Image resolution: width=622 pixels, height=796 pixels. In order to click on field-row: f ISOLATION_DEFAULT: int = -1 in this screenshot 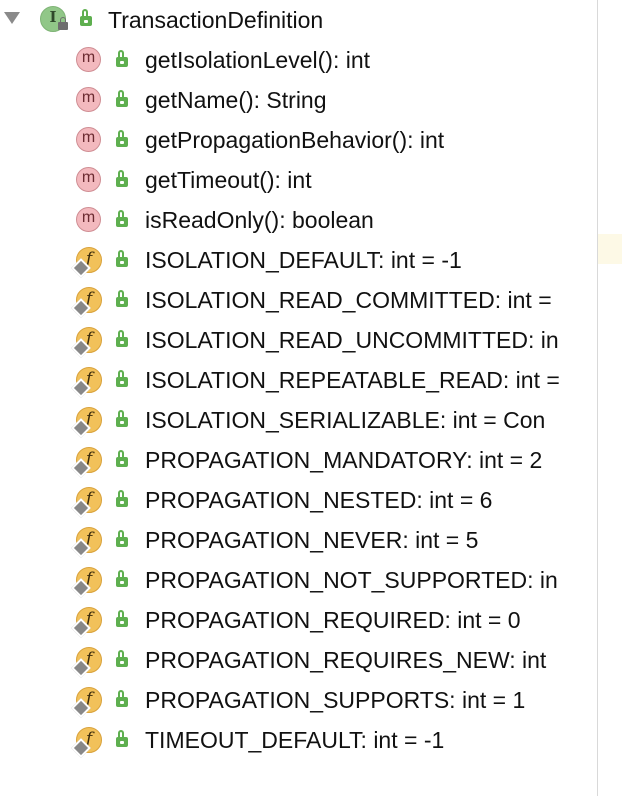, I will do `click(298, 260)`.